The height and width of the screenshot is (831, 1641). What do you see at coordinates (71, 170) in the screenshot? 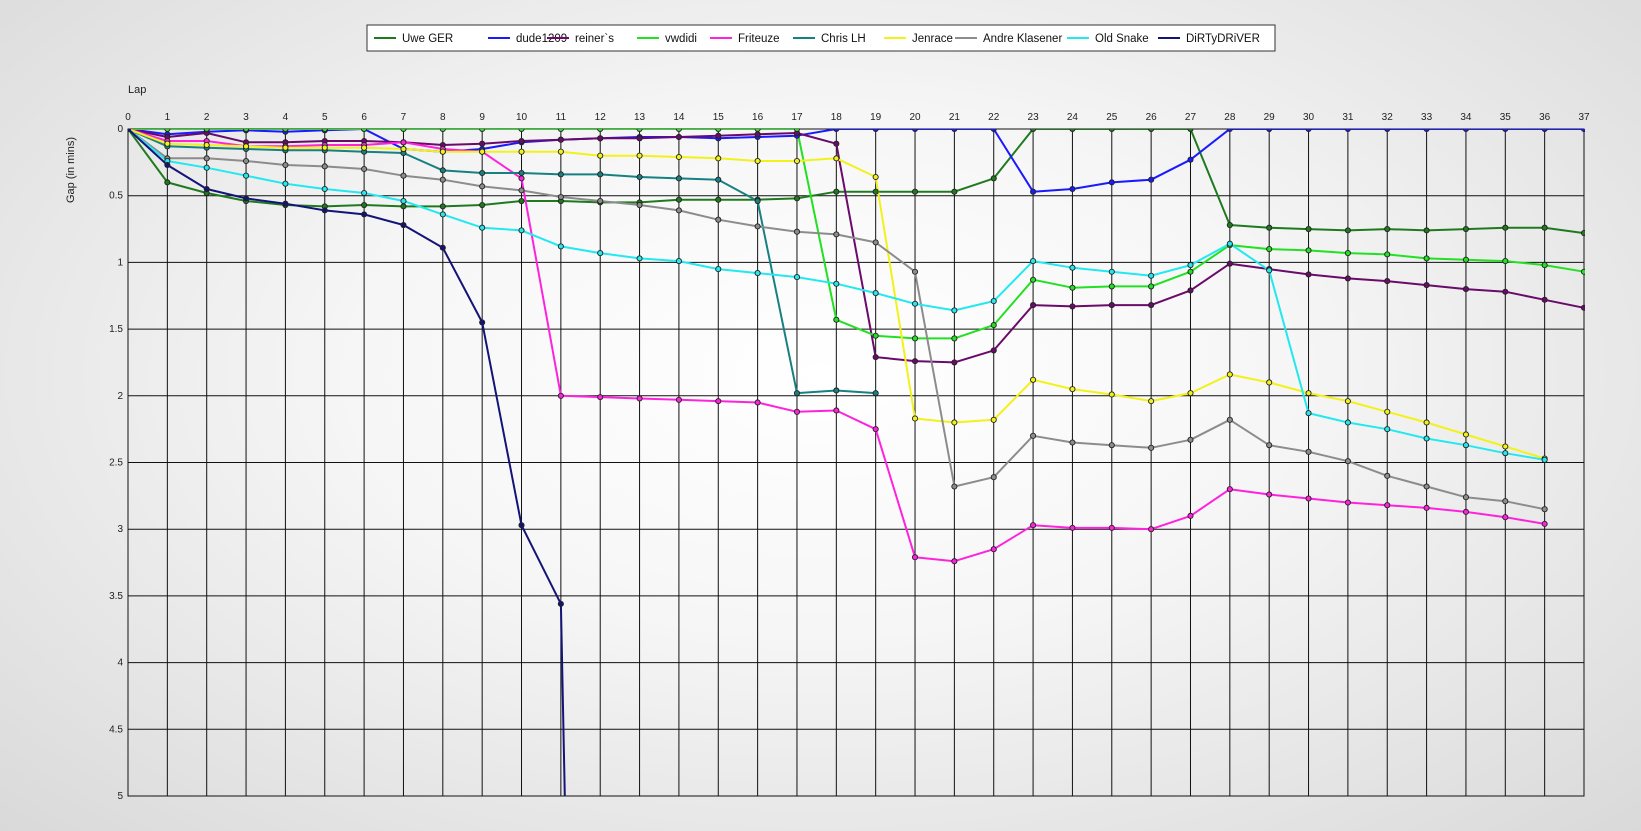
I see `y-axis-title: Gap (in mins)` at bounding box center [71, 170].